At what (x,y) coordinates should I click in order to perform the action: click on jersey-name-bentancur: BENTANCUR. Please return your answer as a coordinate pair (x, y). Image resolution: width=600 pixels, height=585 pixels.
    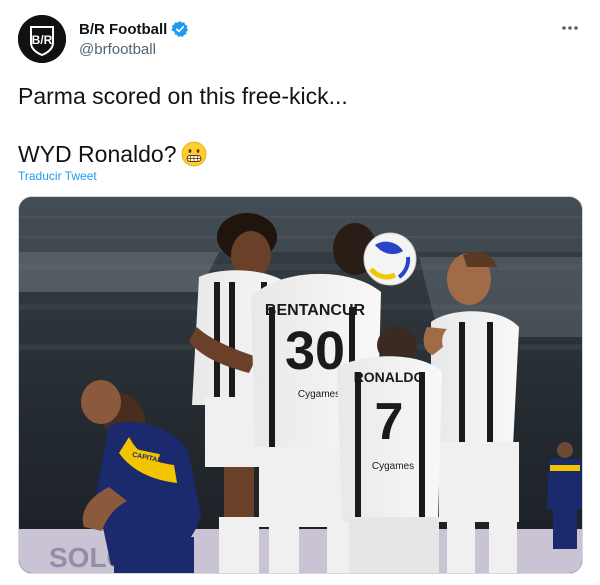
    Looking at the image, I should click on (315, 310).